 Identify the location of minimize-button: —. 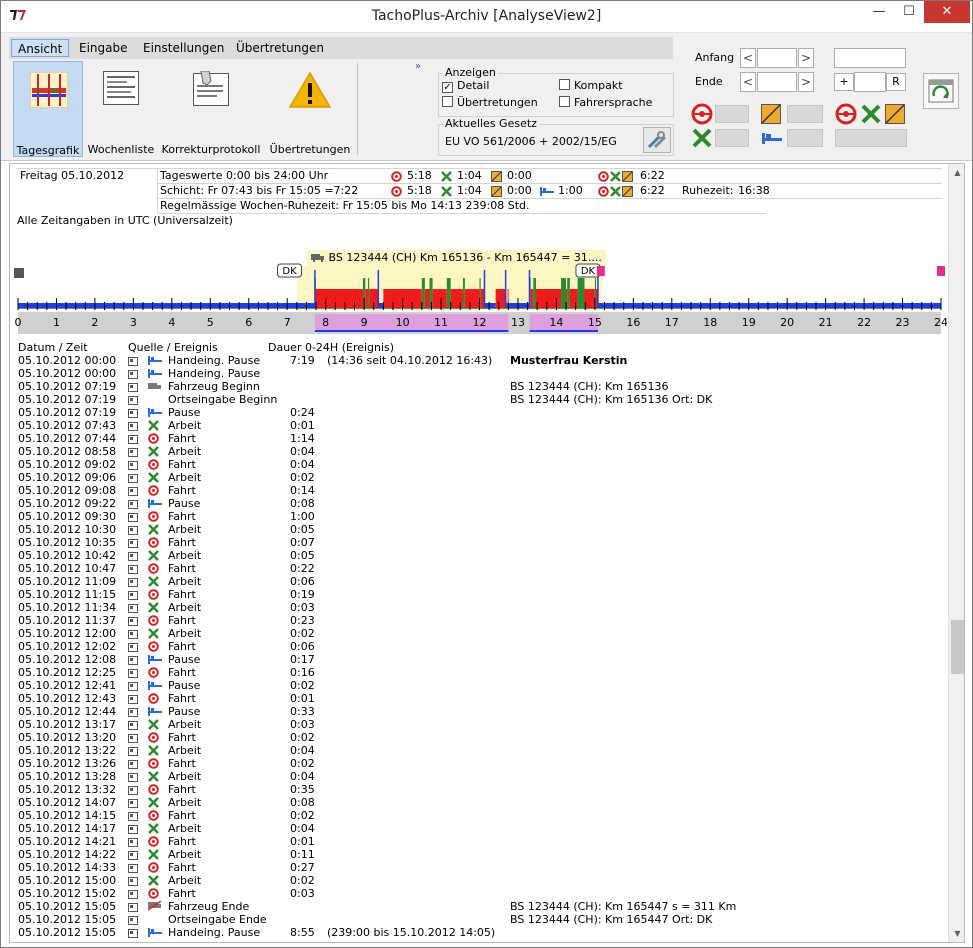
(879, 12).